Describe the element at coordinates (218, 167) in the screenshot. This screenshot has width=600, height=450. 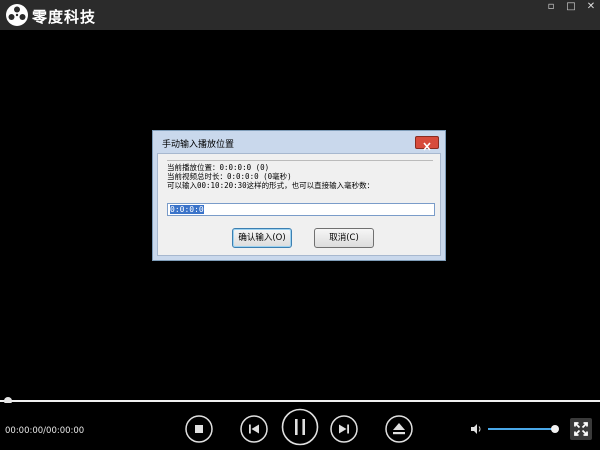
I see `current-position-text: 当前播放位置：0:0:0:0 (0)` at that location.